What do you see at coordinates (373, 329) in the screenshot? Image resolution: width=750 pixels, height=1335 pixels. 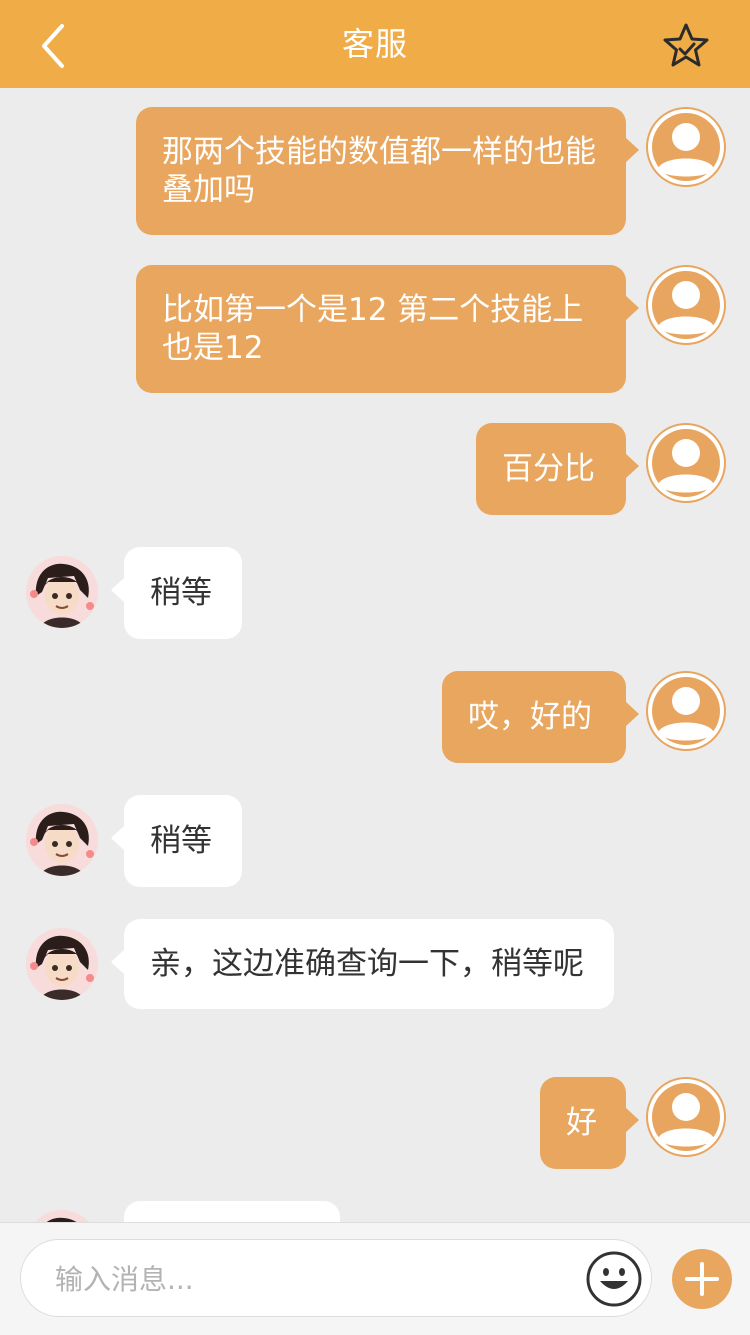 I see `message-text: 比如第一个是12 第二个技能上也是12` at bounding box center [373, 329].